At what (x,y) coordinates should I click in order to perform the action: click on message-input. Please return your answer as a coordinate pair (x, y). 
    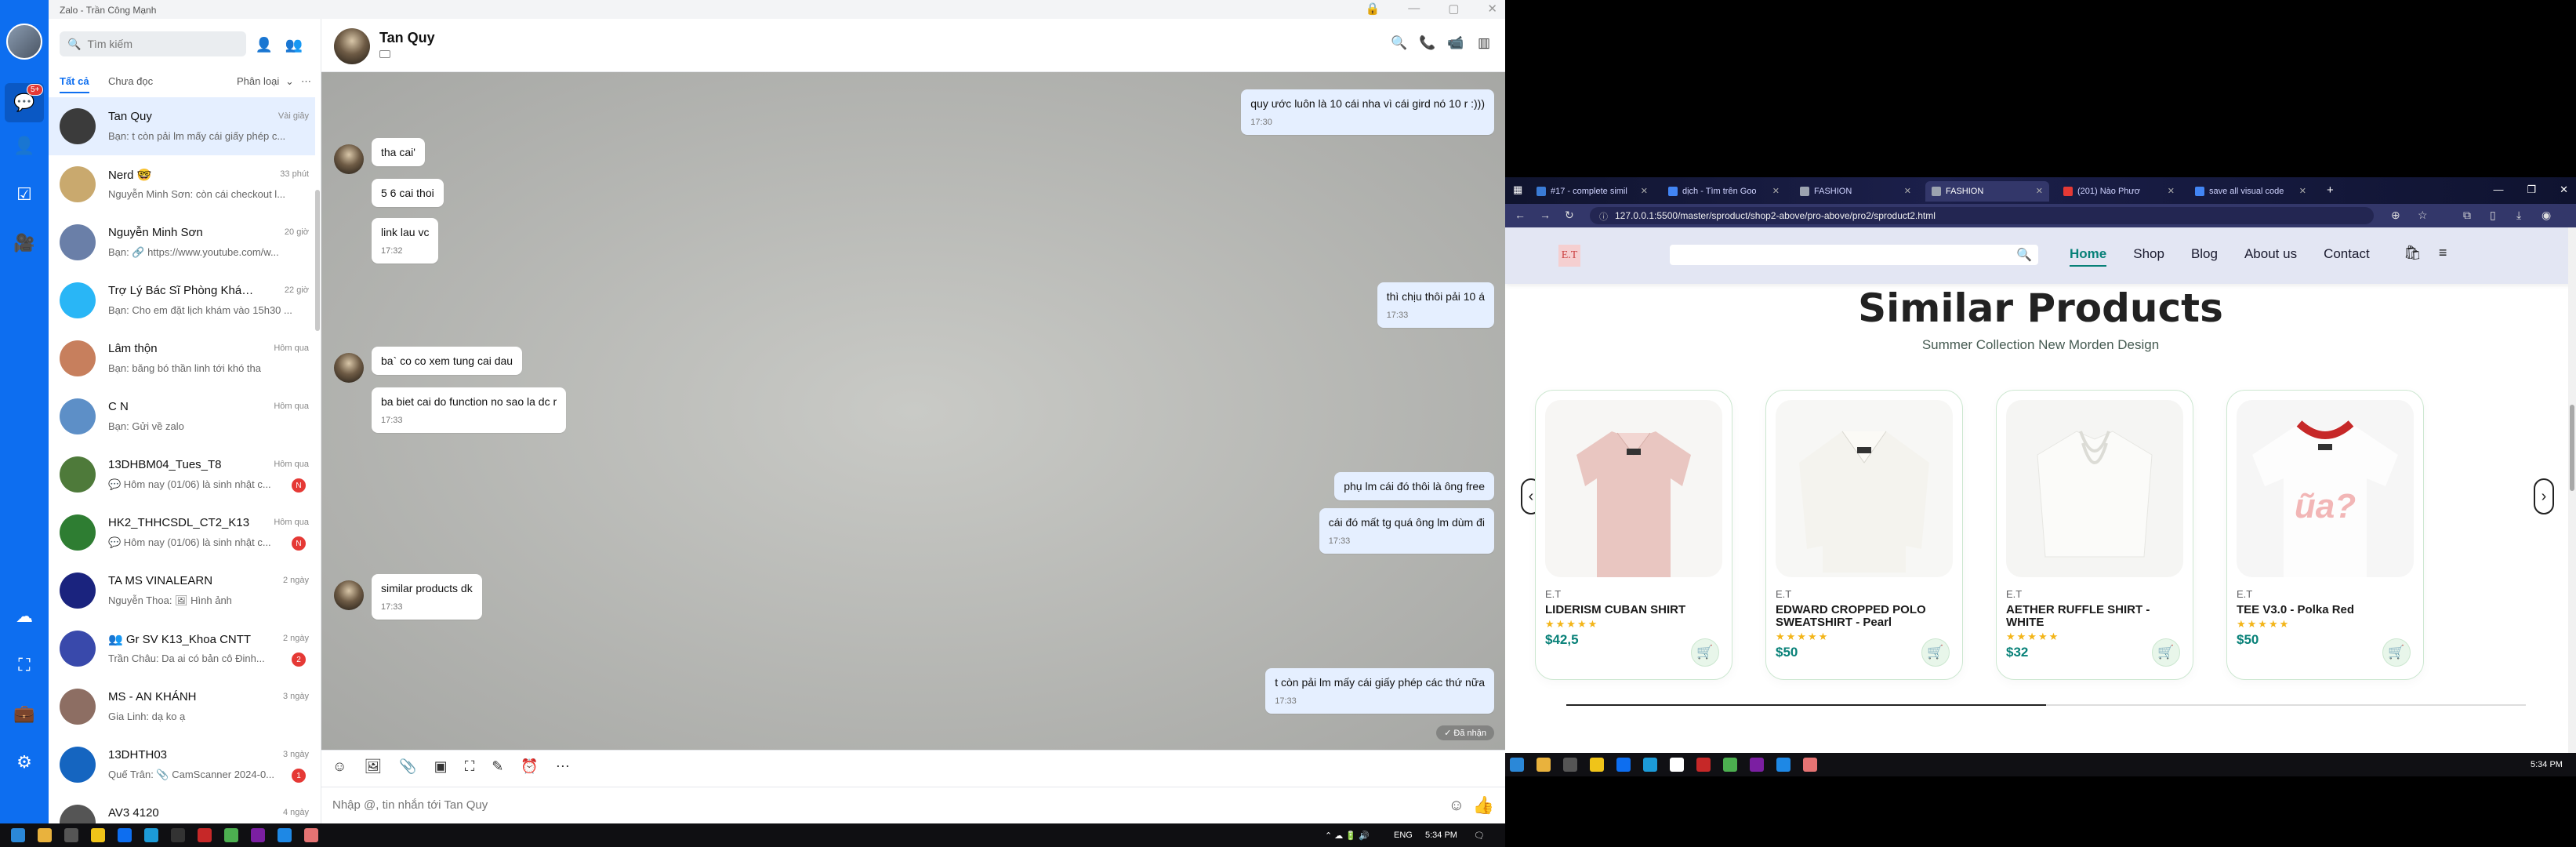
    Looking at the image, I should click on (842, 805).